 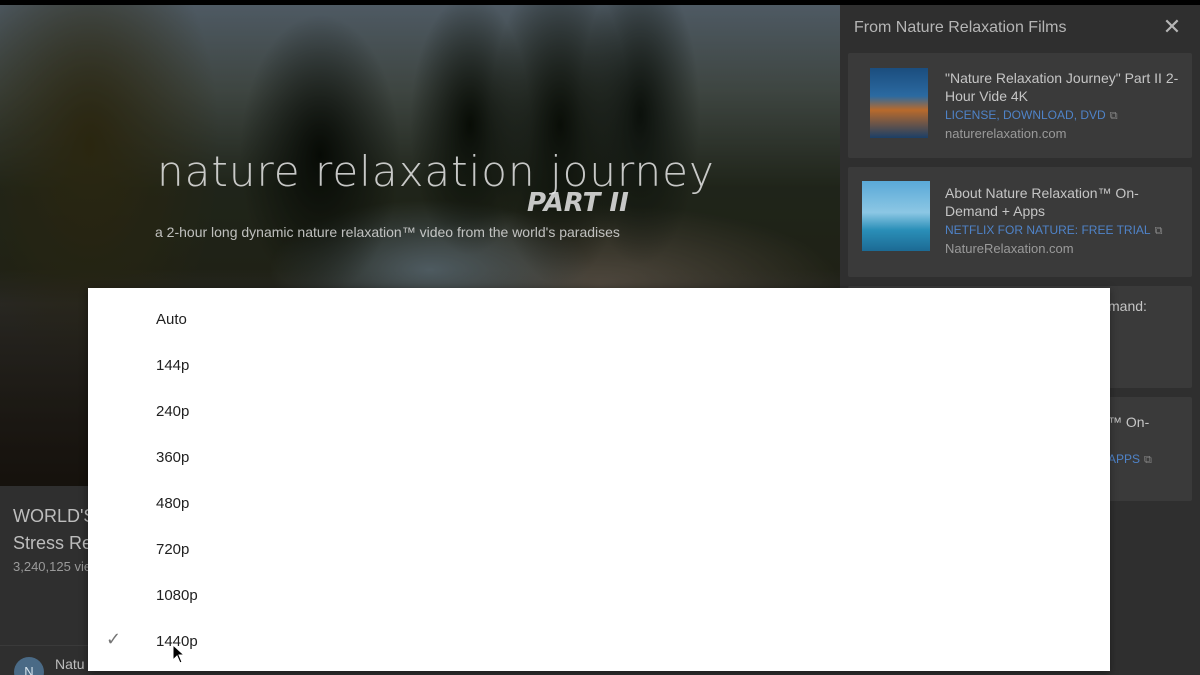 What do you see at coordinates (173, 365) in the screenshot?
I see `quality-option-label: 144p` at bounding box center [173, 365].